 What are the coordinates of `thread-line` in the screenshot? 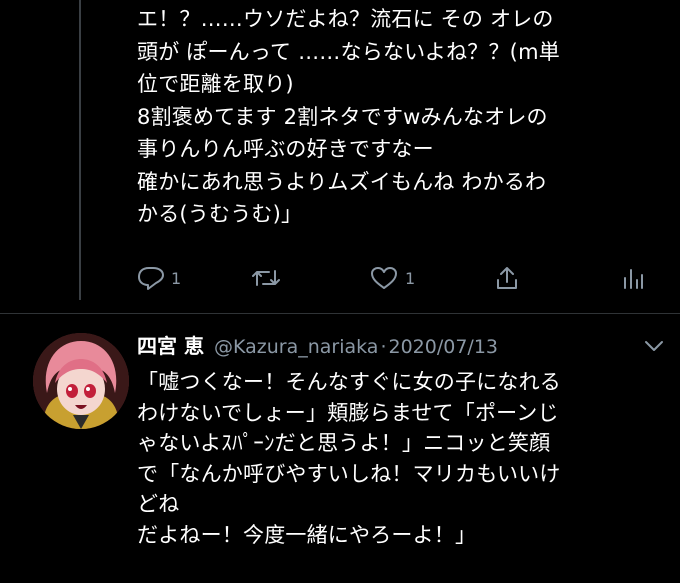 It's located at (80, 150).